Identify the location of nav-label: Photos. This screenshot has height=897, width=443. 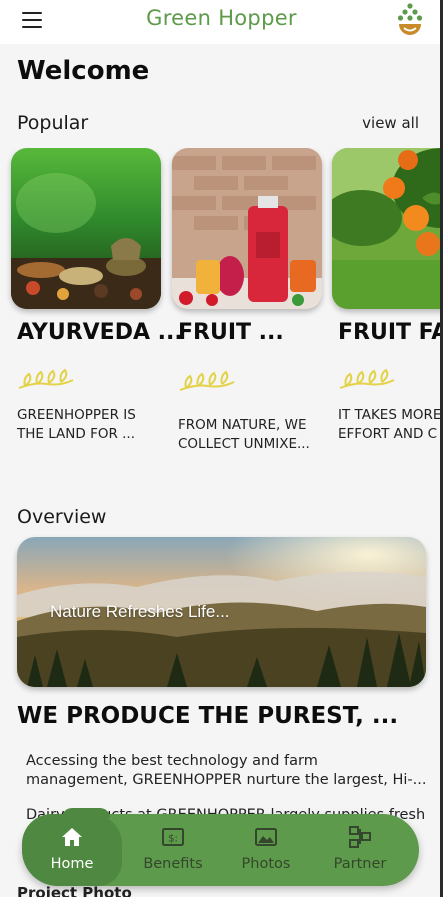
(266, 864).